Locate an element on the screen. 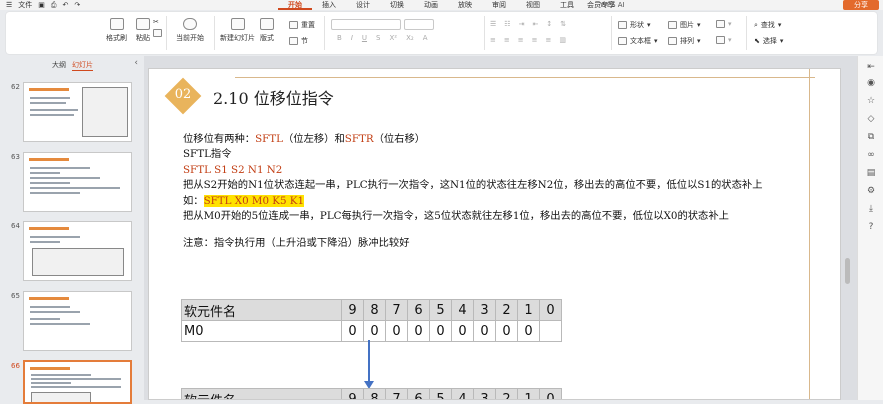 This screenshot has height=404, width=883. picture-button: 图片 ▾ is located at coordinates (684, 25).